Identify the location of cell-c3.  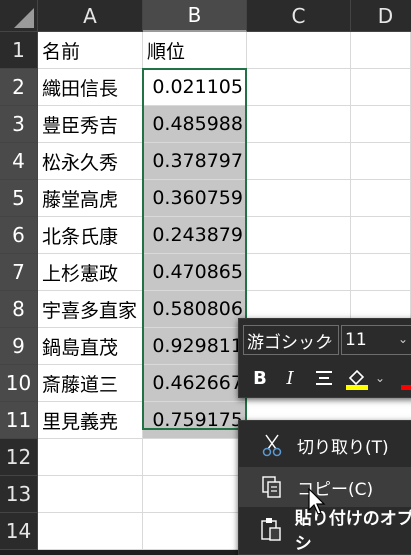
(299, 124).